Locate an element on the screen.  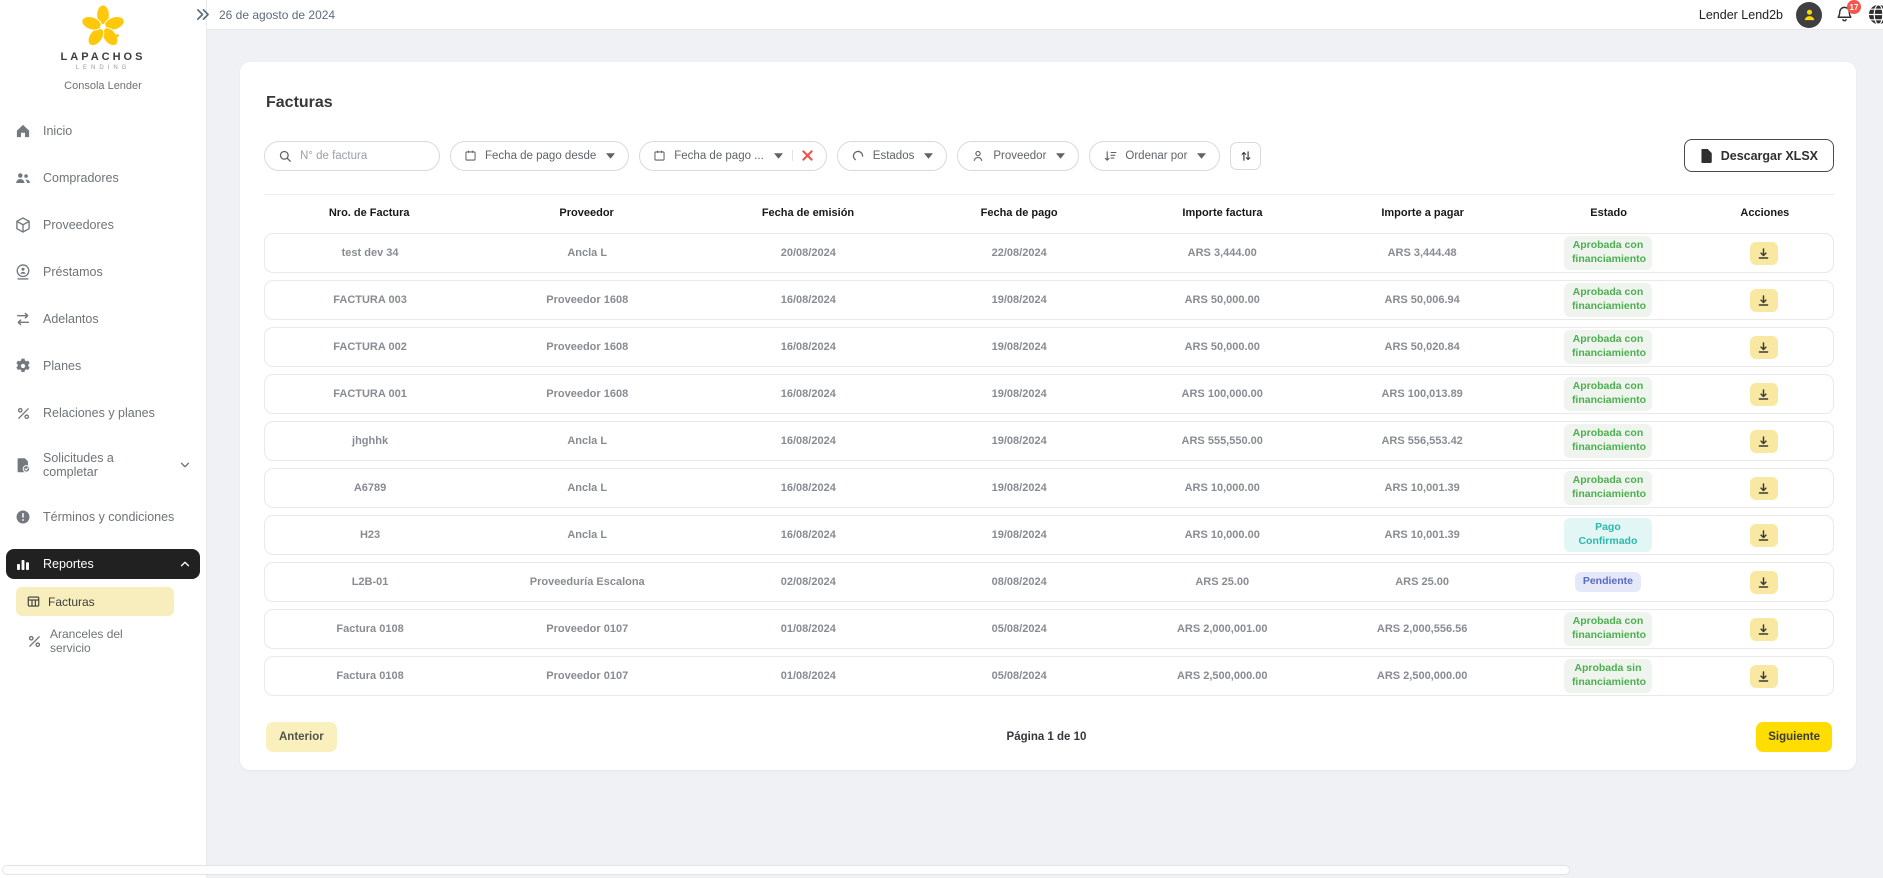
column-header: Nro. de Factura is located at coordinates (369, 213).